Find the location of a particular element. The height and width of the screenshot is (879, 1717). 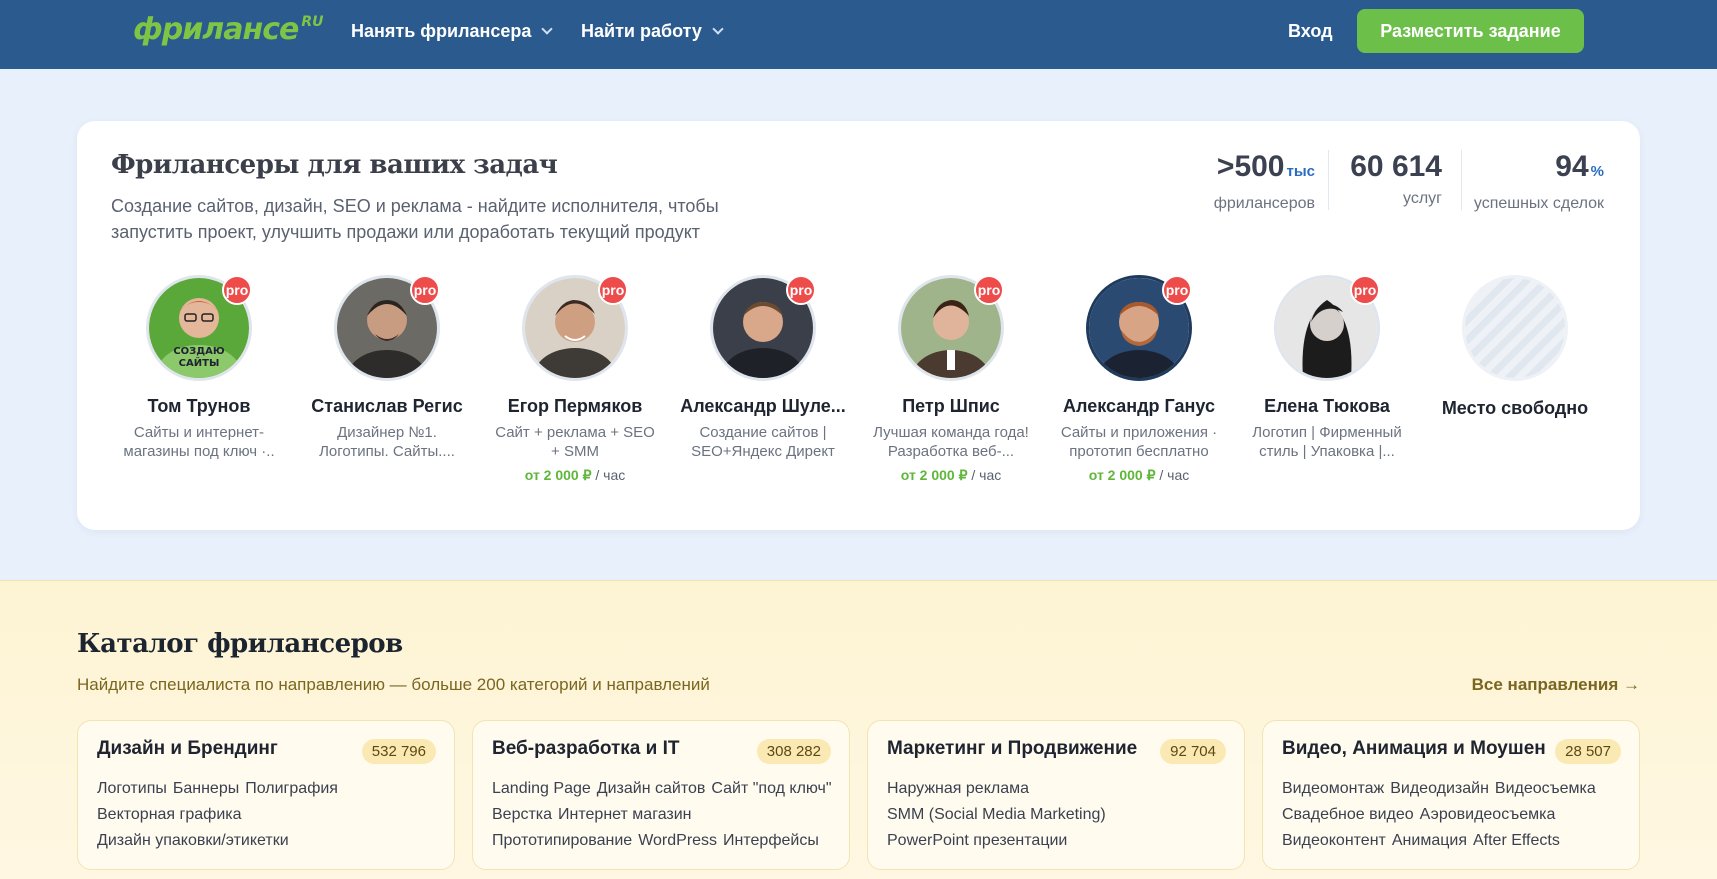

section-title: Фрилансеры для ваших задач is located at coordinates (334, 165).